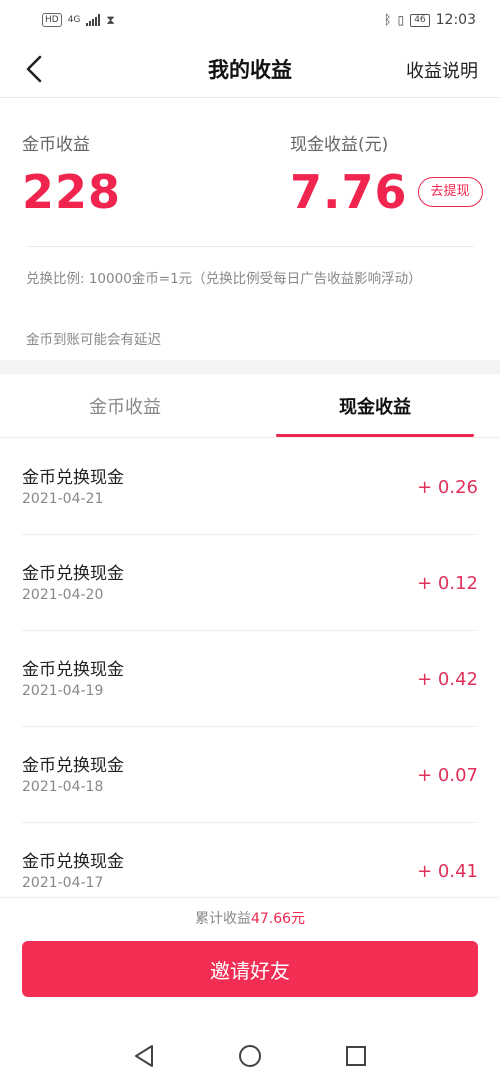 The image size is (500, 1083). I want to click on system-home-button, so click(250, 1056).